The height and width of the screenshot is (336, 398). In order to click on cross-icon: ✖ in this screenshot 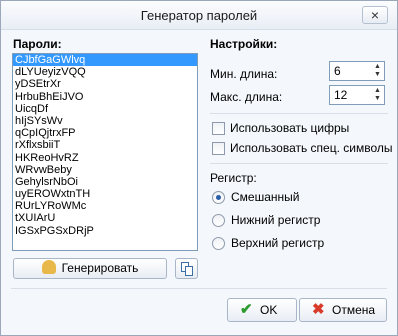, I will do `click(318, 309)`.